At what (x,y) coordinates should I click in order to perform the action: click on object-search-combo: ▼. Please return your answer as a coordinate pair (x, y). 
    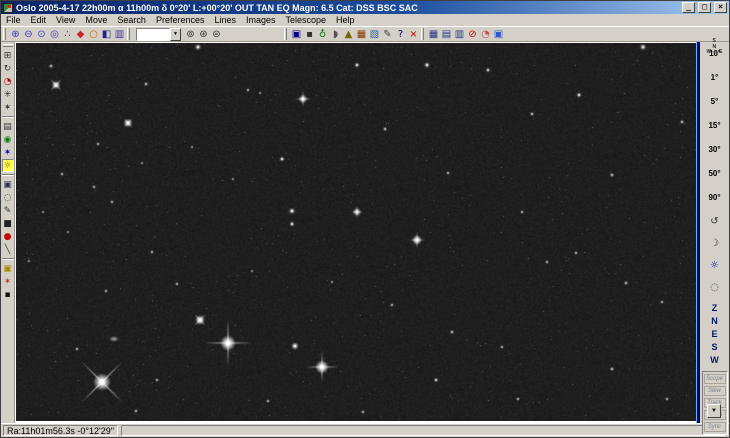
    Looking at the image, I should click on (158, 34).